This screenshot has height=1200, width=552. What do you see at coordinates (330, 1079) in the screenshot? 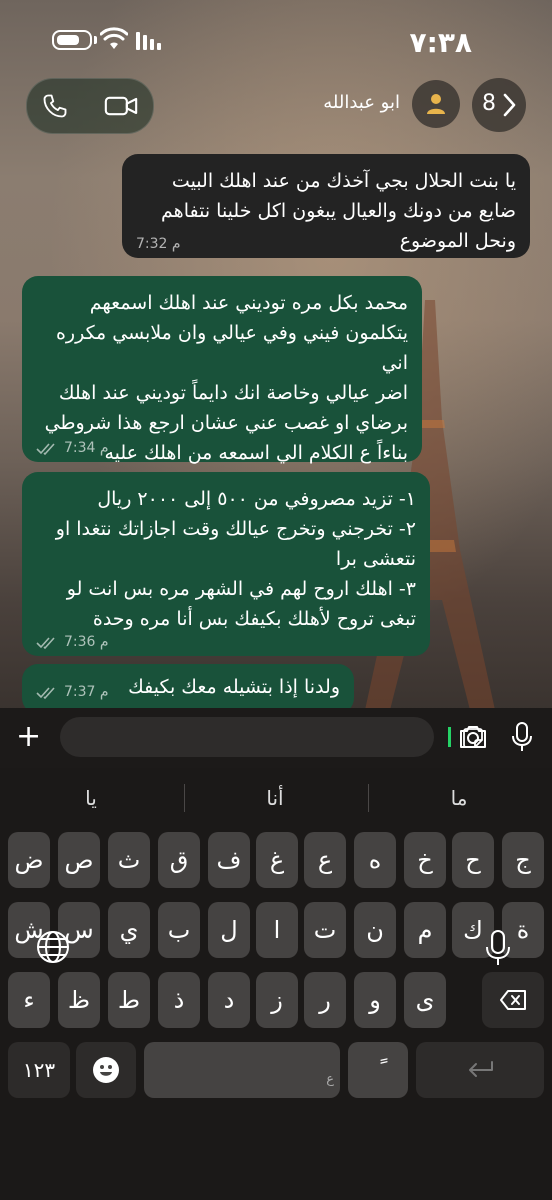
I see `space-key-hint: ع` at bounding box center [330, 1079].